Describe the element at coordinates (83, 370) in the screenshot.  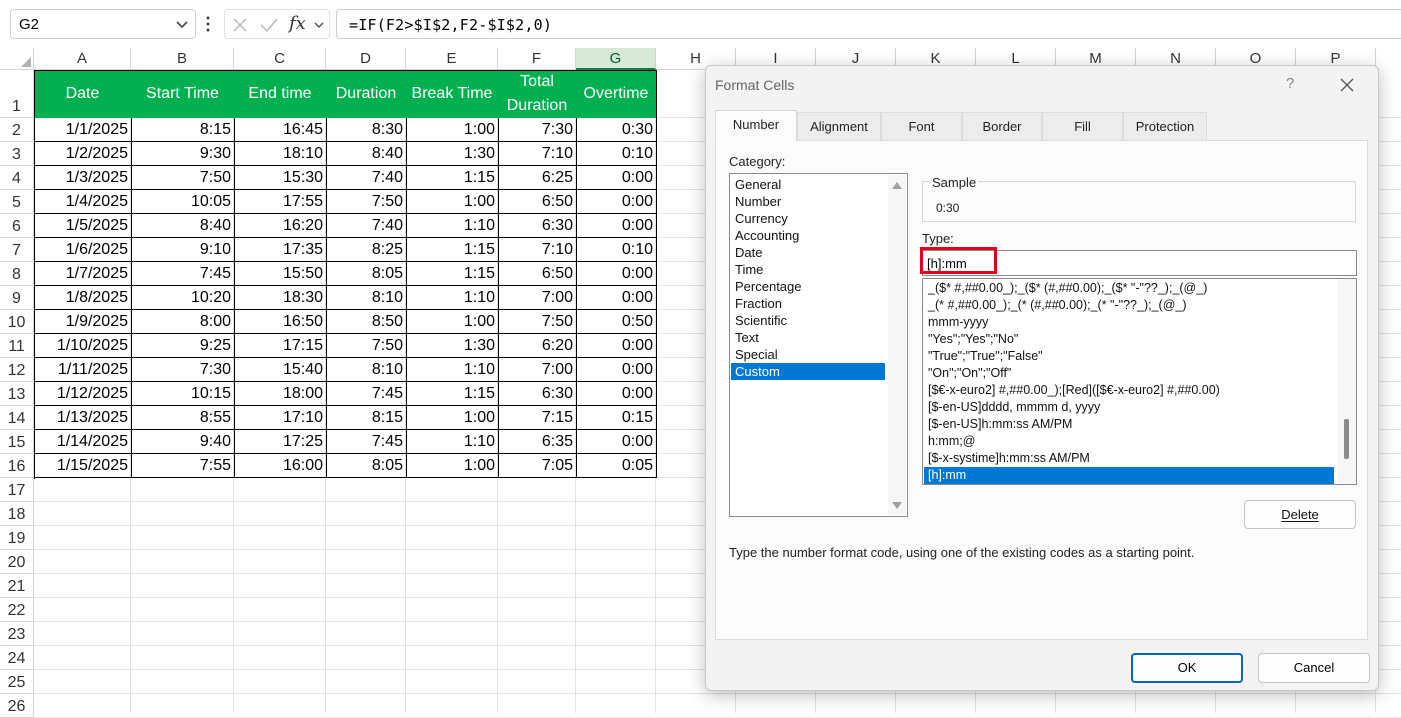
I see `table-cell: 1/11/2025` at that location.